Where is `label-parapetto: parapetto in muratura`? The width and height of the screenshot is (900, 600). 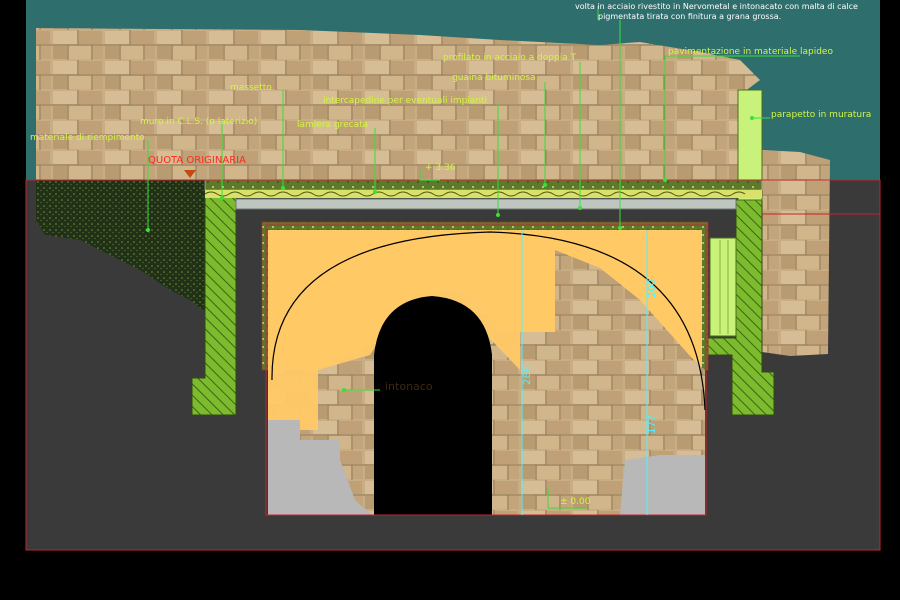 label-parapetto: parapetto in muratura is located at coordinates (821, 115).